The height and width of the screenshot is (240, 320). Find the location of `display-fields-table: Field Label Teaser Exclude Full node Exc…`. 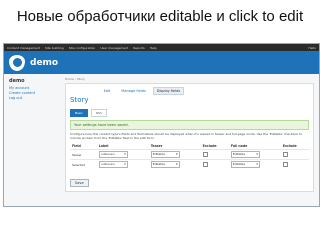

display-fields-table: Field Label Teaser Exclude Full node Exc… is located at coordinates (189, 156).